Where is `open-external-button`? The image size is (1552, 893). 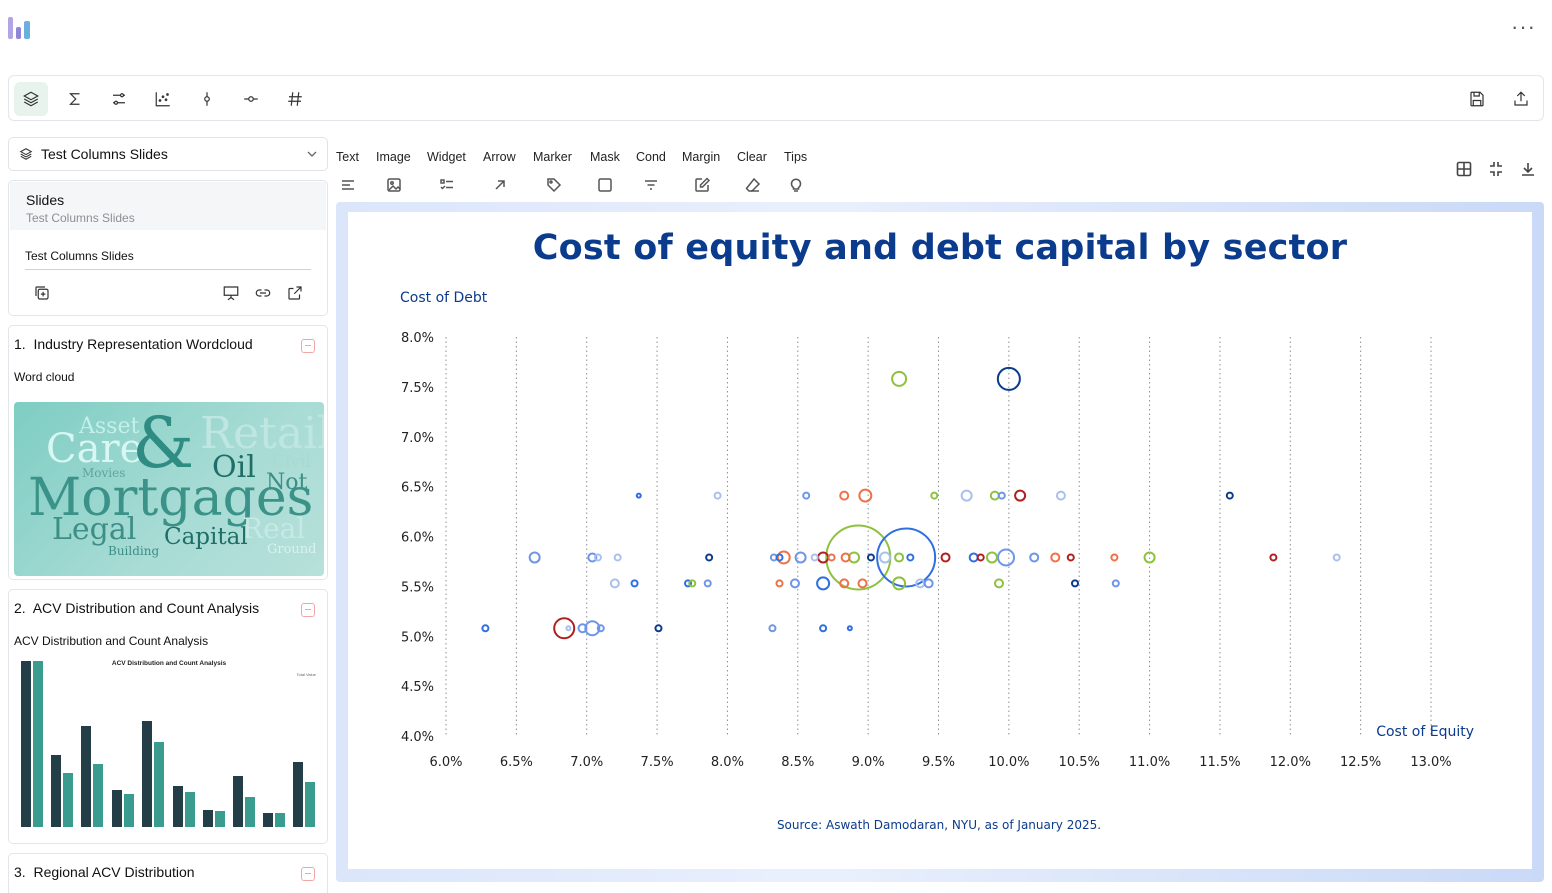
open-external-button is located at coordinates (295, 293).